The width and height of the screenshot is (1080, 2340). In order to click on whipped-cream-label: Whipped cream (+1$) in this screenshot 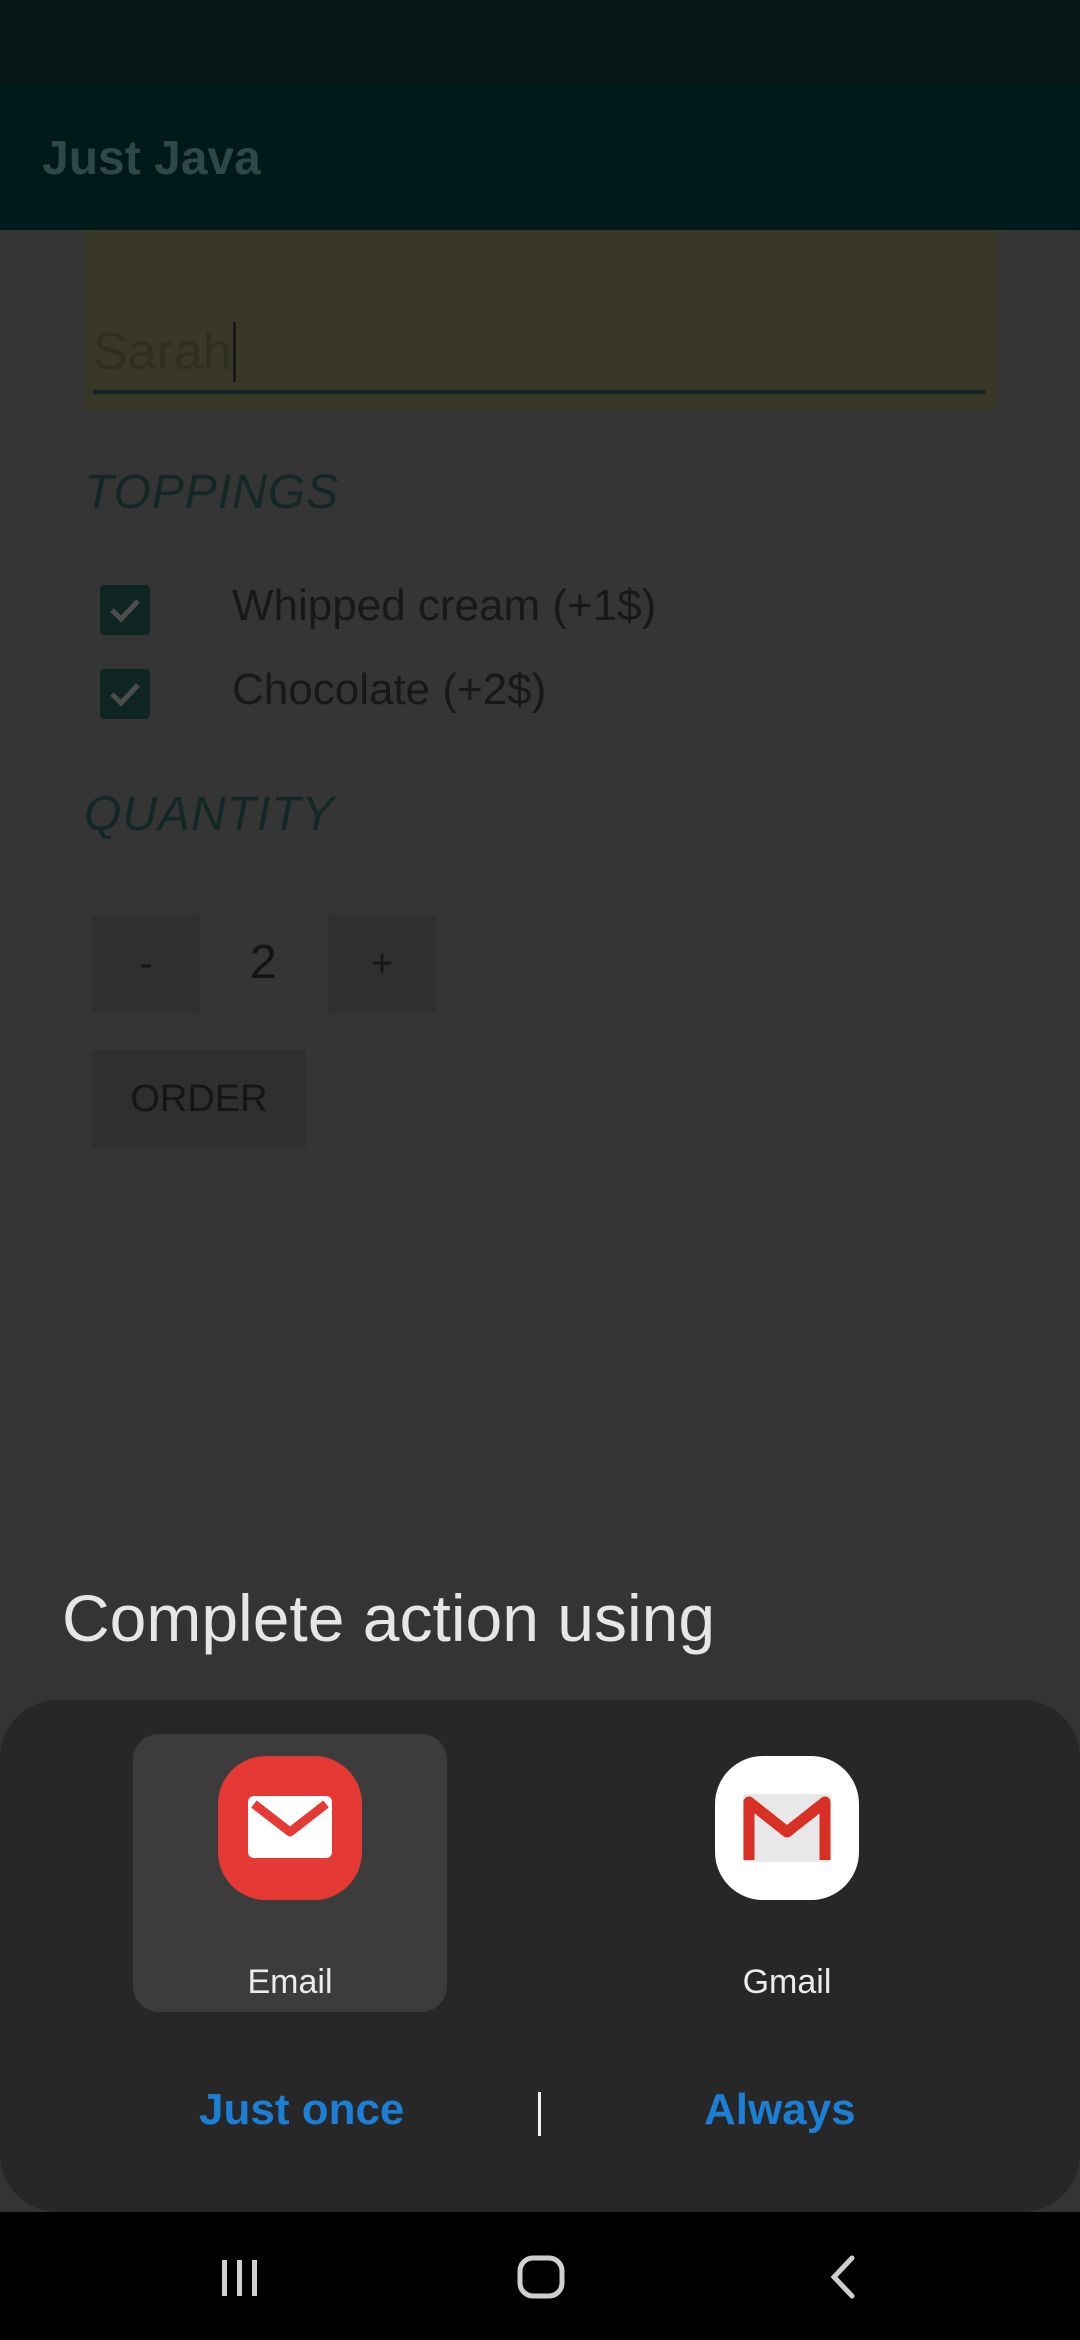, I will do `click(444, 605)`.